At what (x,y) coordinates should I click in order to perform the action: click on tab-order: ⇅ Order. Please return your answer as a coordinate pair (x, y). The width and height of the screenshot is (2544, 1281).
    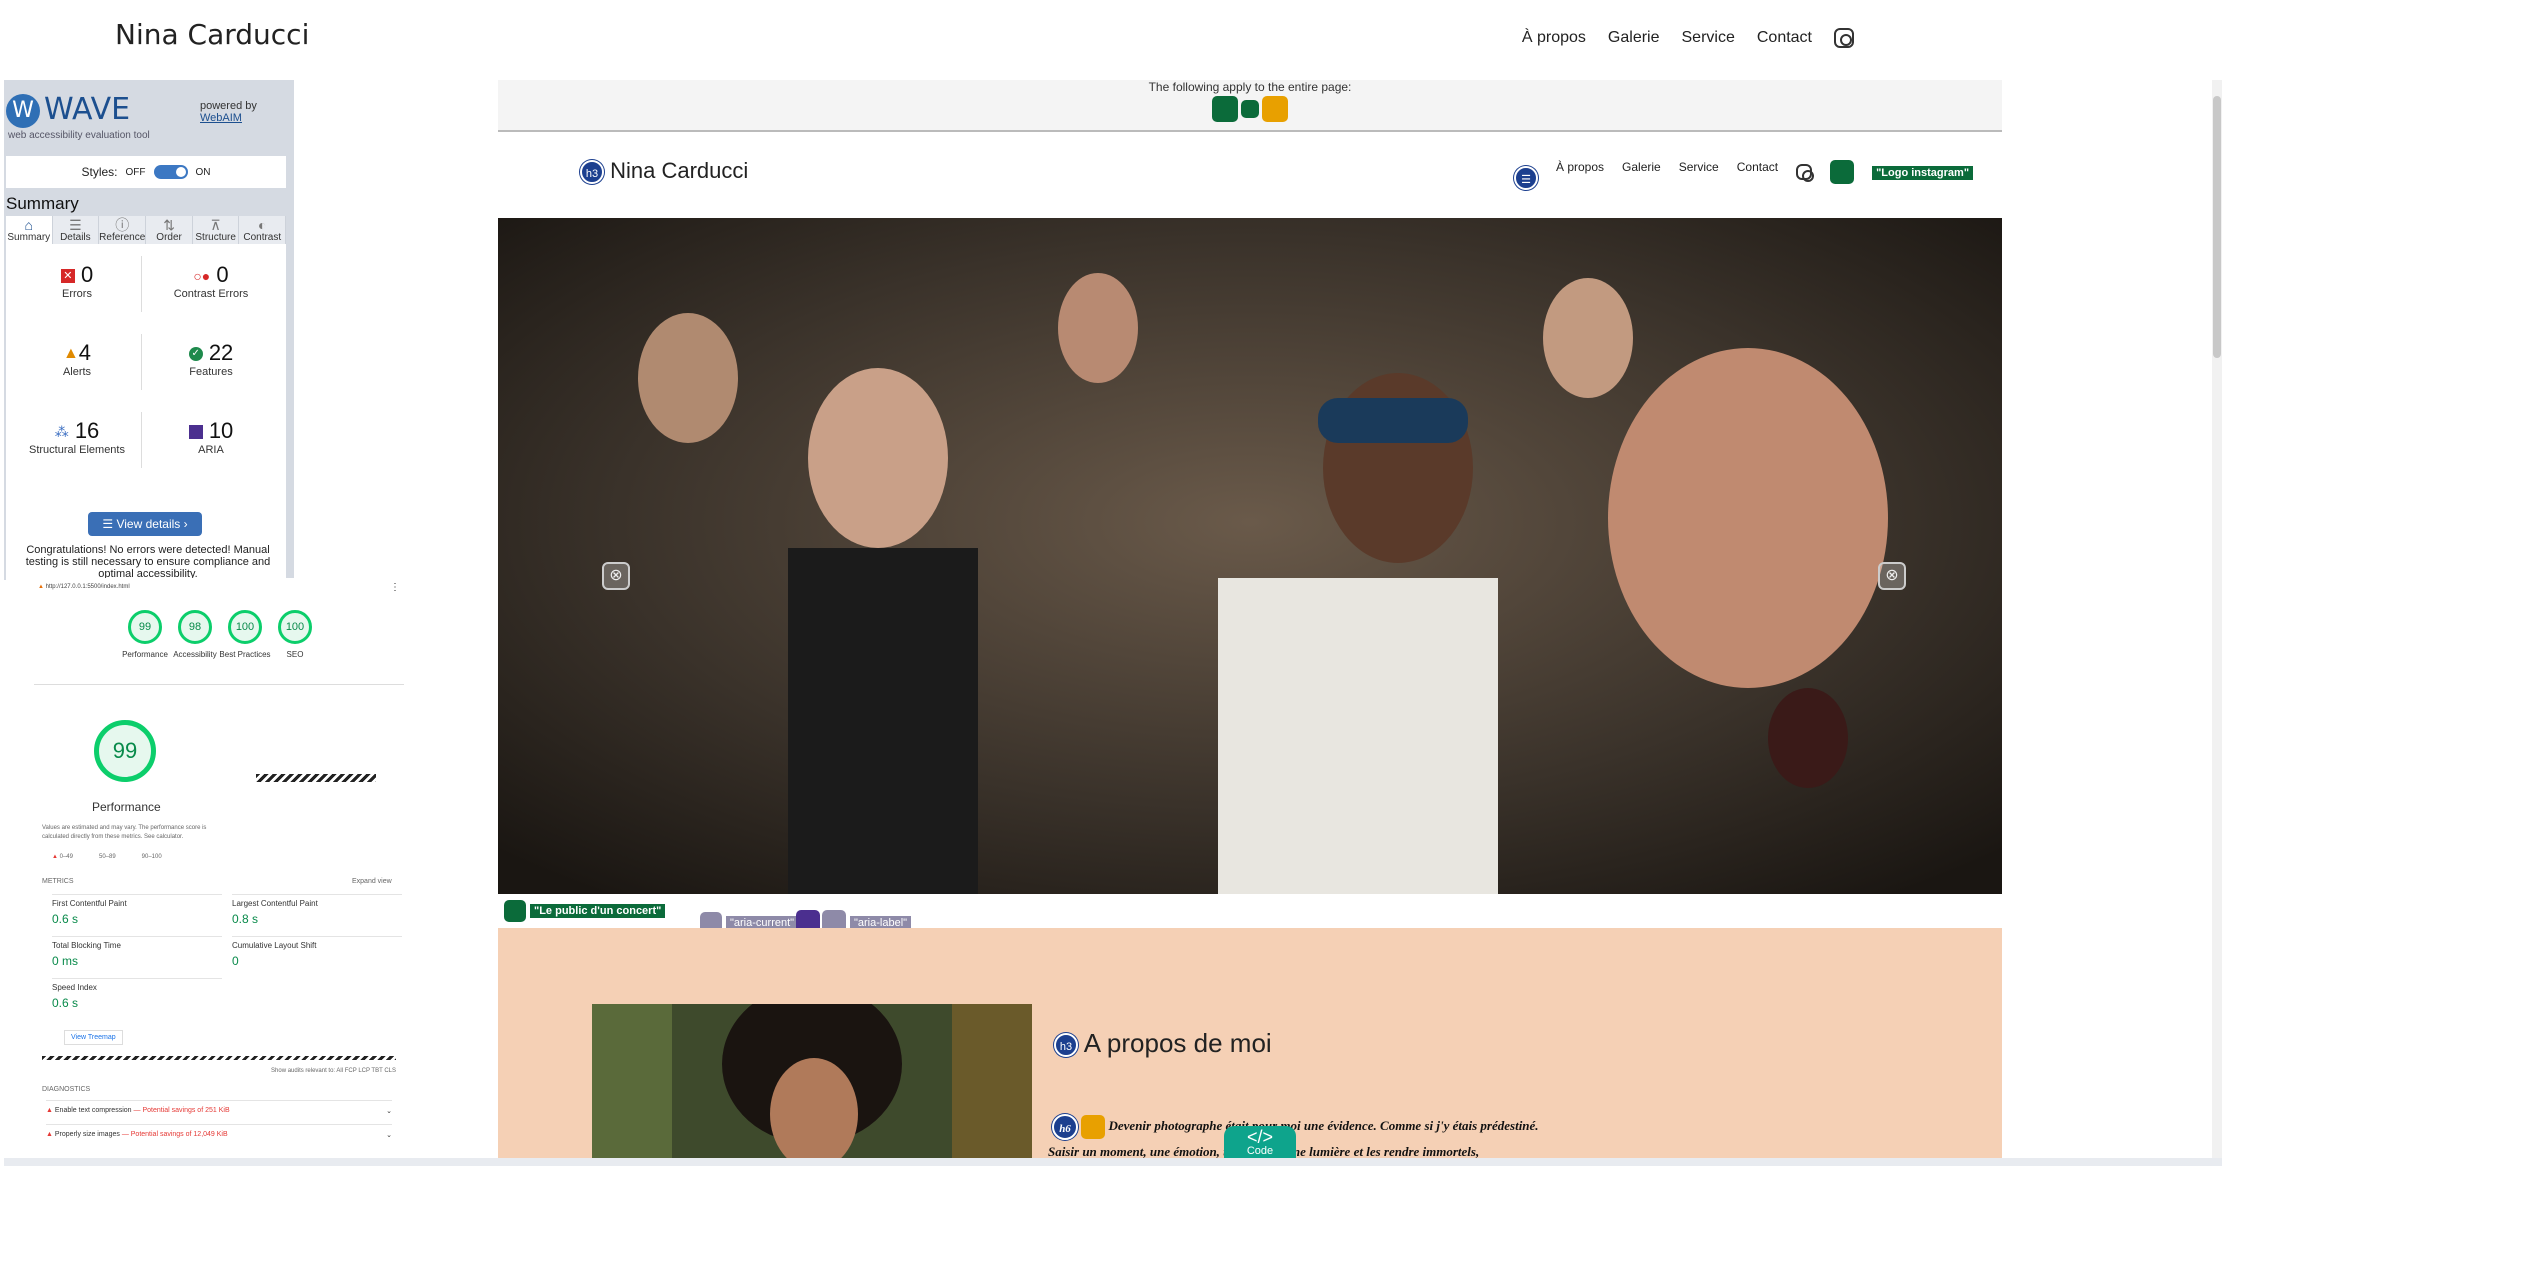
    Looking at the image, I should click on (169, 230).